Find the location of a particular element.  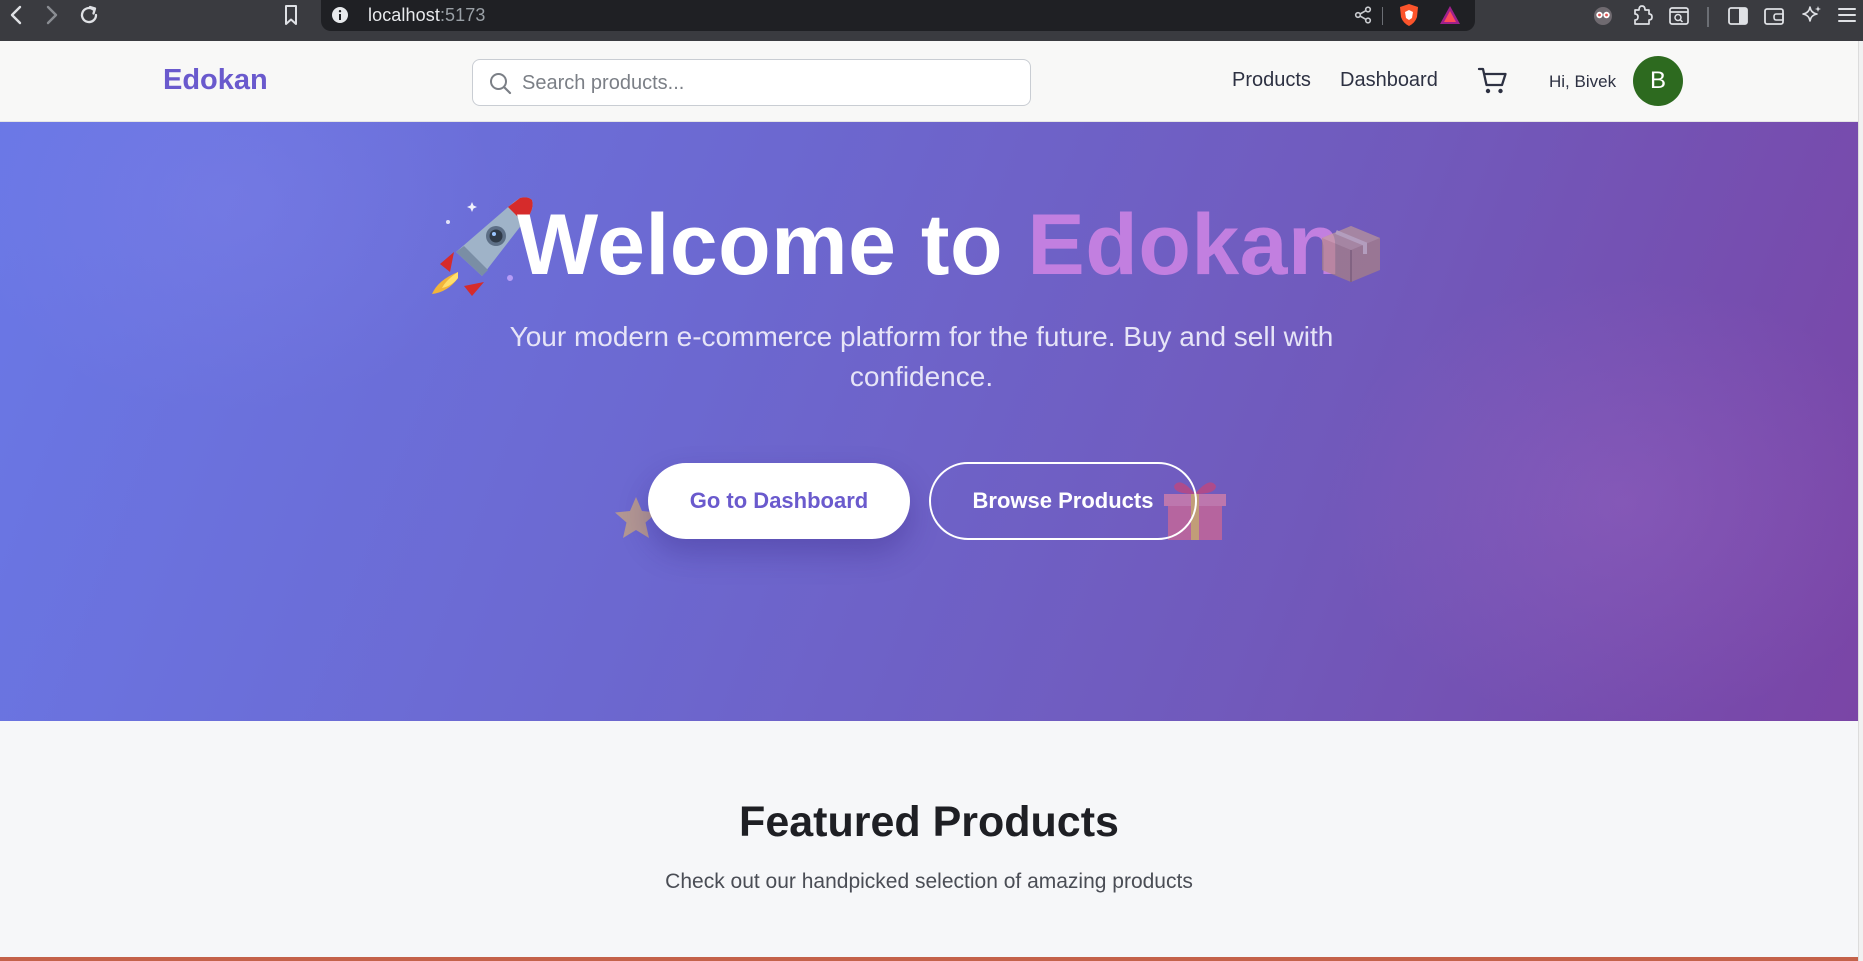

search-icon is located at coordinates (500, 86).